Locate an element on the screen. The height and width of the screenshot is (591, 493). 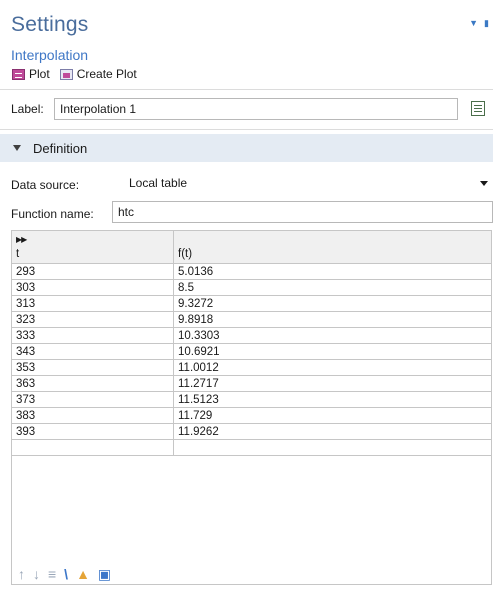
data-source-value: Local table is located at coordinates (158, 183).